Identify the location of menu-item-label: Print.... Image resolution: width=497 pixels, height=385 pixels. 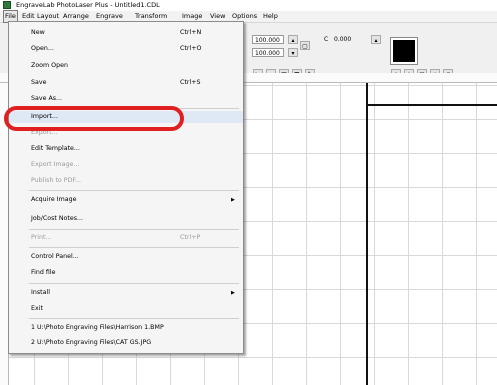
(41, 237).